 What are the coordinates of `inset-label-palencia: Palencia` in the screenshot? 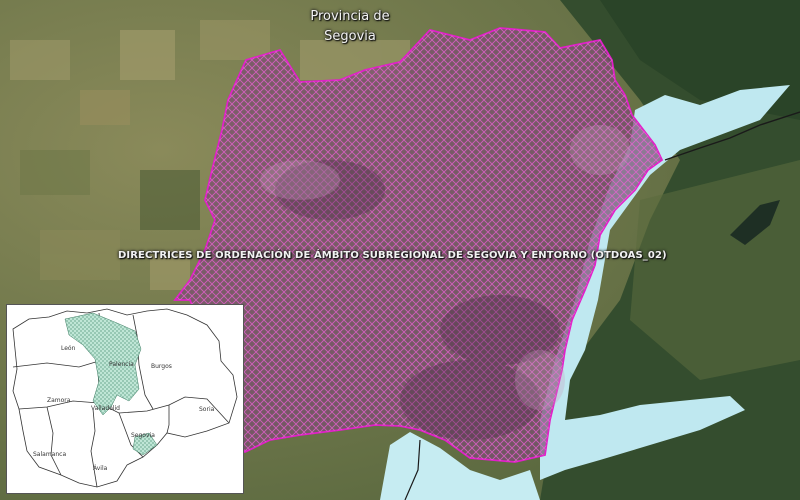 It's located at (121, 364).